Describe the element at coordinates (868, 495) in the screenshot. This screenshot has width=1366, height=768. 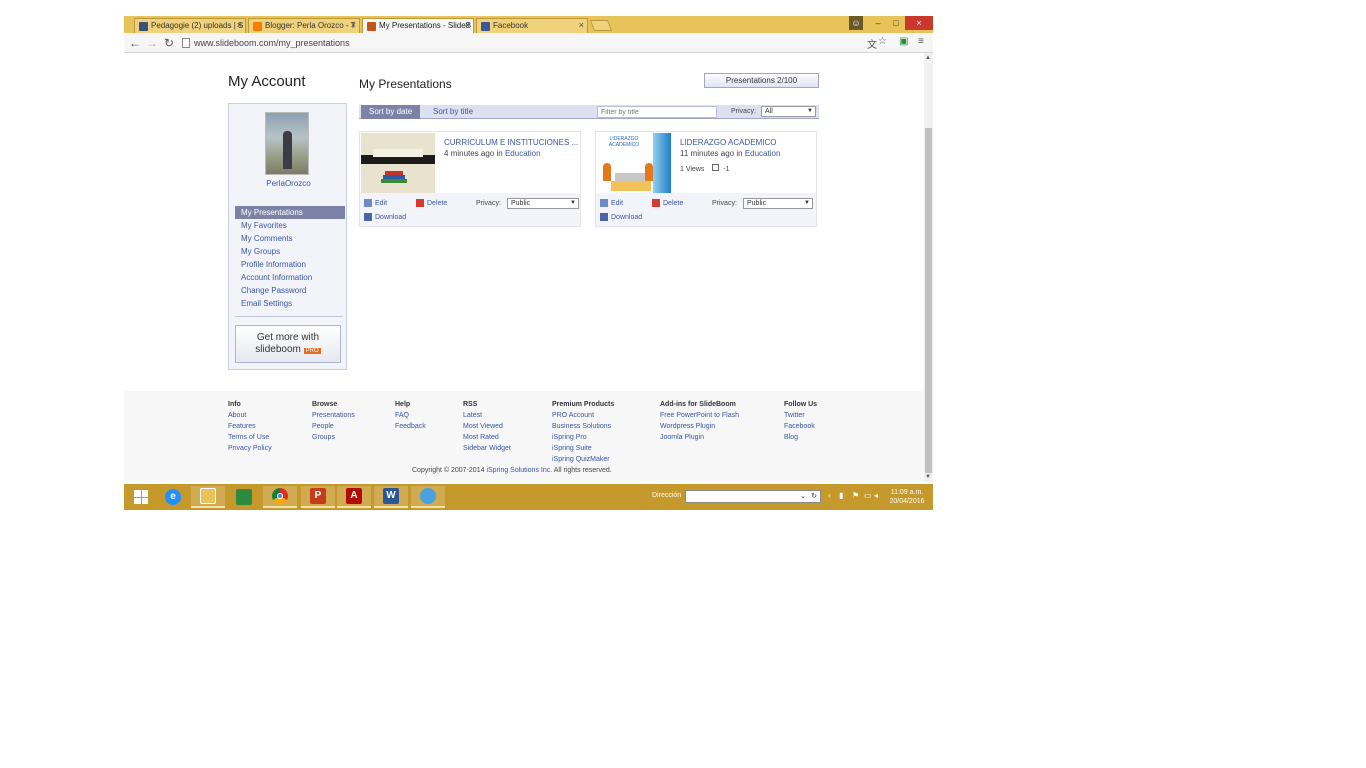
I see `battery-icon: ▭` at that location.